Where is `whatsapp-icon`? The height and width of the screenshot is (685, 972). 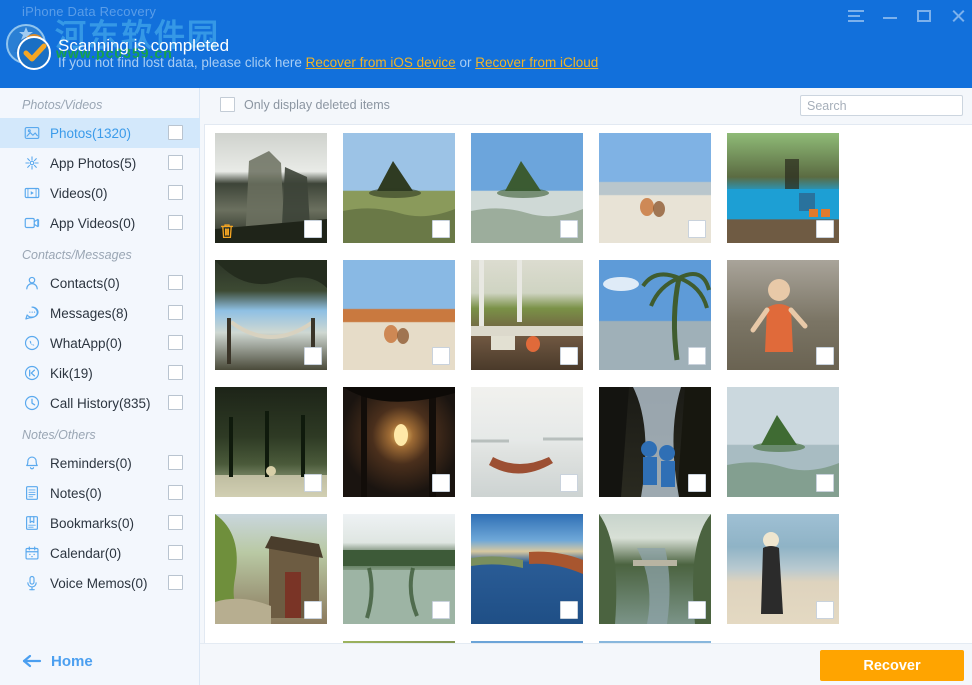 whatsapp-icon is located at coordinates (32, 343).